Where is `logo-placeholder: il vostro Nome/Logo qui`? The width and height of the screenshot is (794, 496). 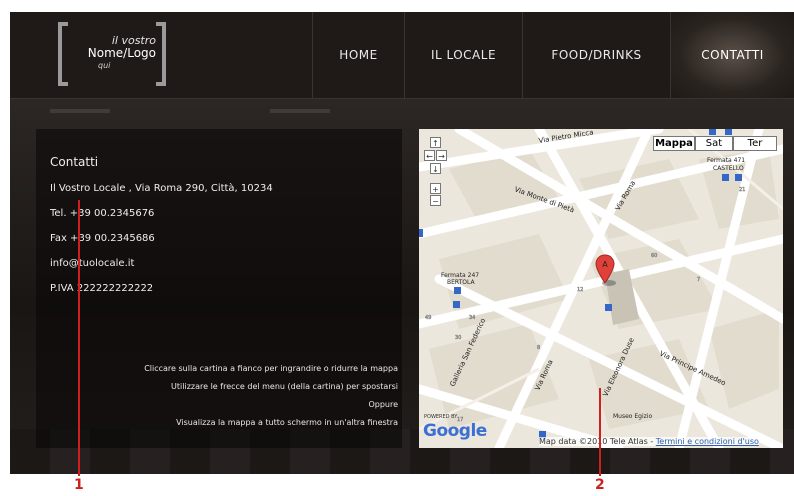
logo-placeholder: il vostro Nome/Logo qui is located at coordinates (112, 54).